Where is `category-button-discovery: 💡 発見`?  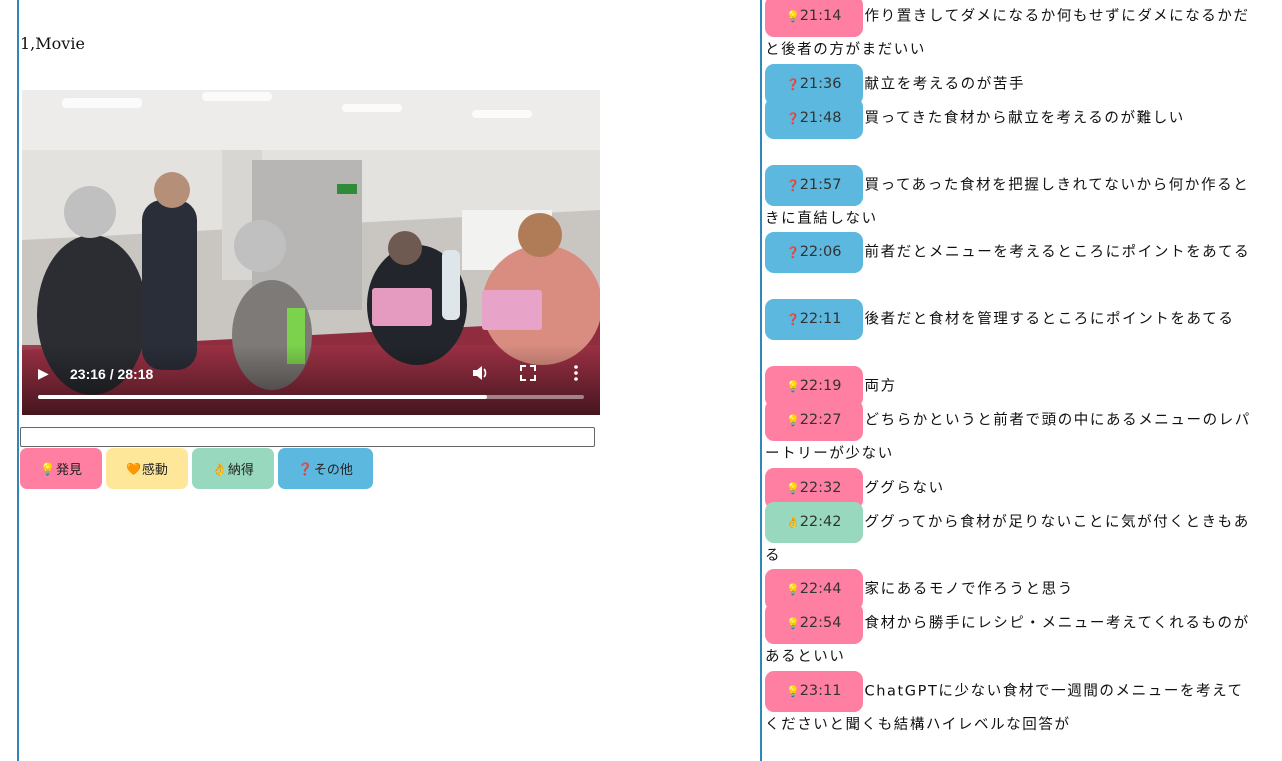 category-button-discovery: 💡 発見 is located at coordinates (61, 468).